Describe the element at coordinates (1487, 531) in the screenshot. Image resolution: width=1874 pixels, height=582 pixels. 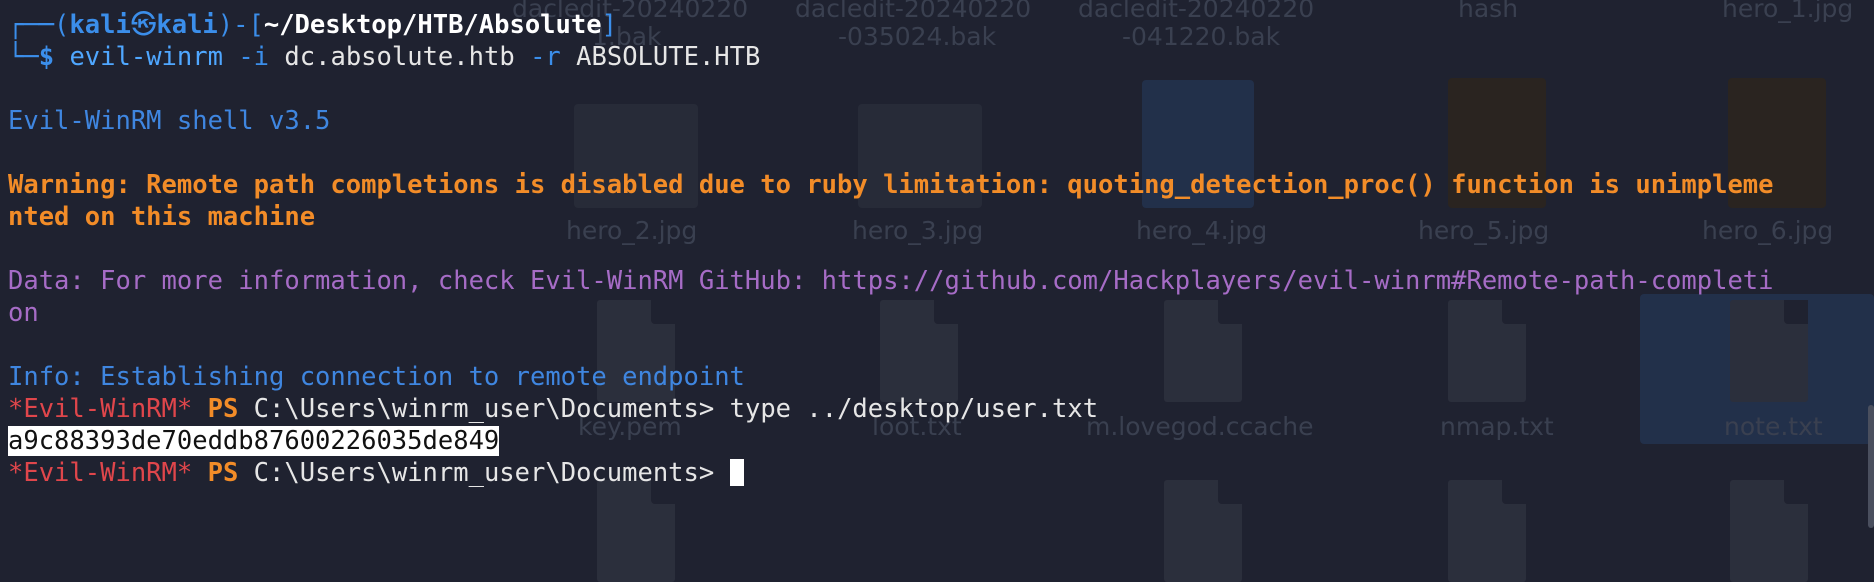
I see `gear-icon` at that location.